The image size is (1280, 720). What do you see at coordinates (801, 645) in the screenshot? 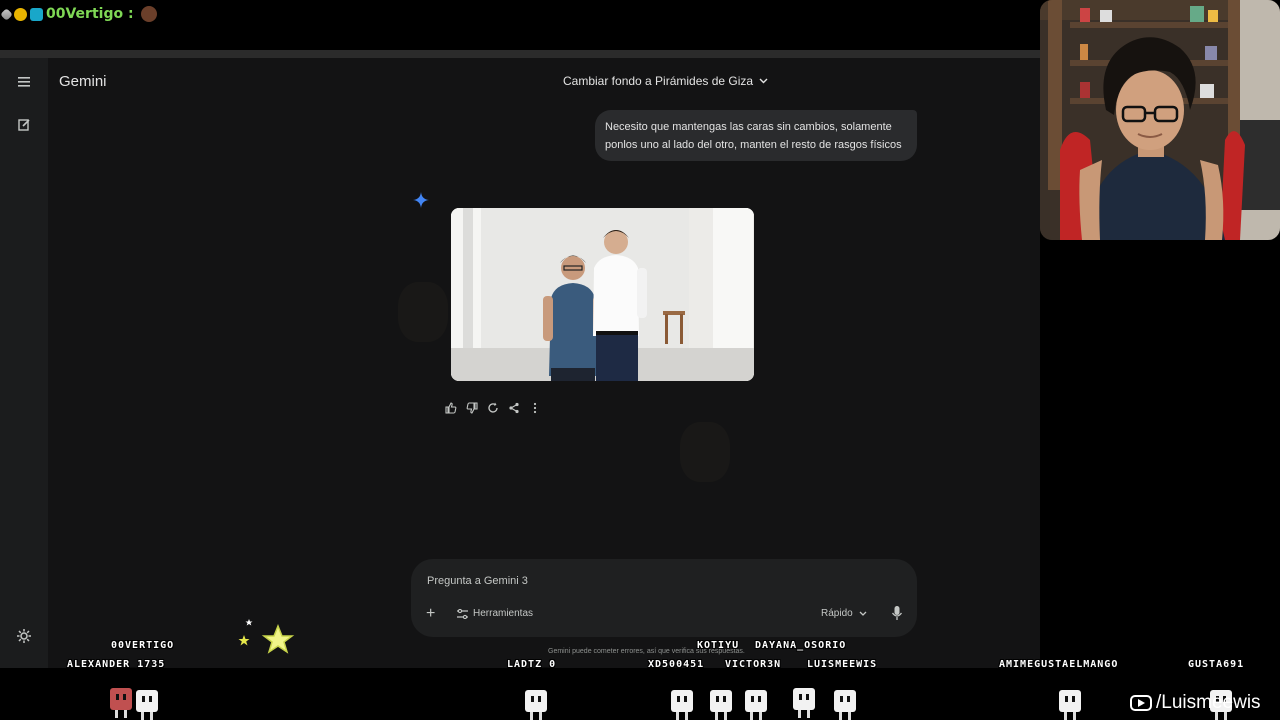
I see `viewer-name: DAYANA_OSORIO` at bounding box center [801, 645].